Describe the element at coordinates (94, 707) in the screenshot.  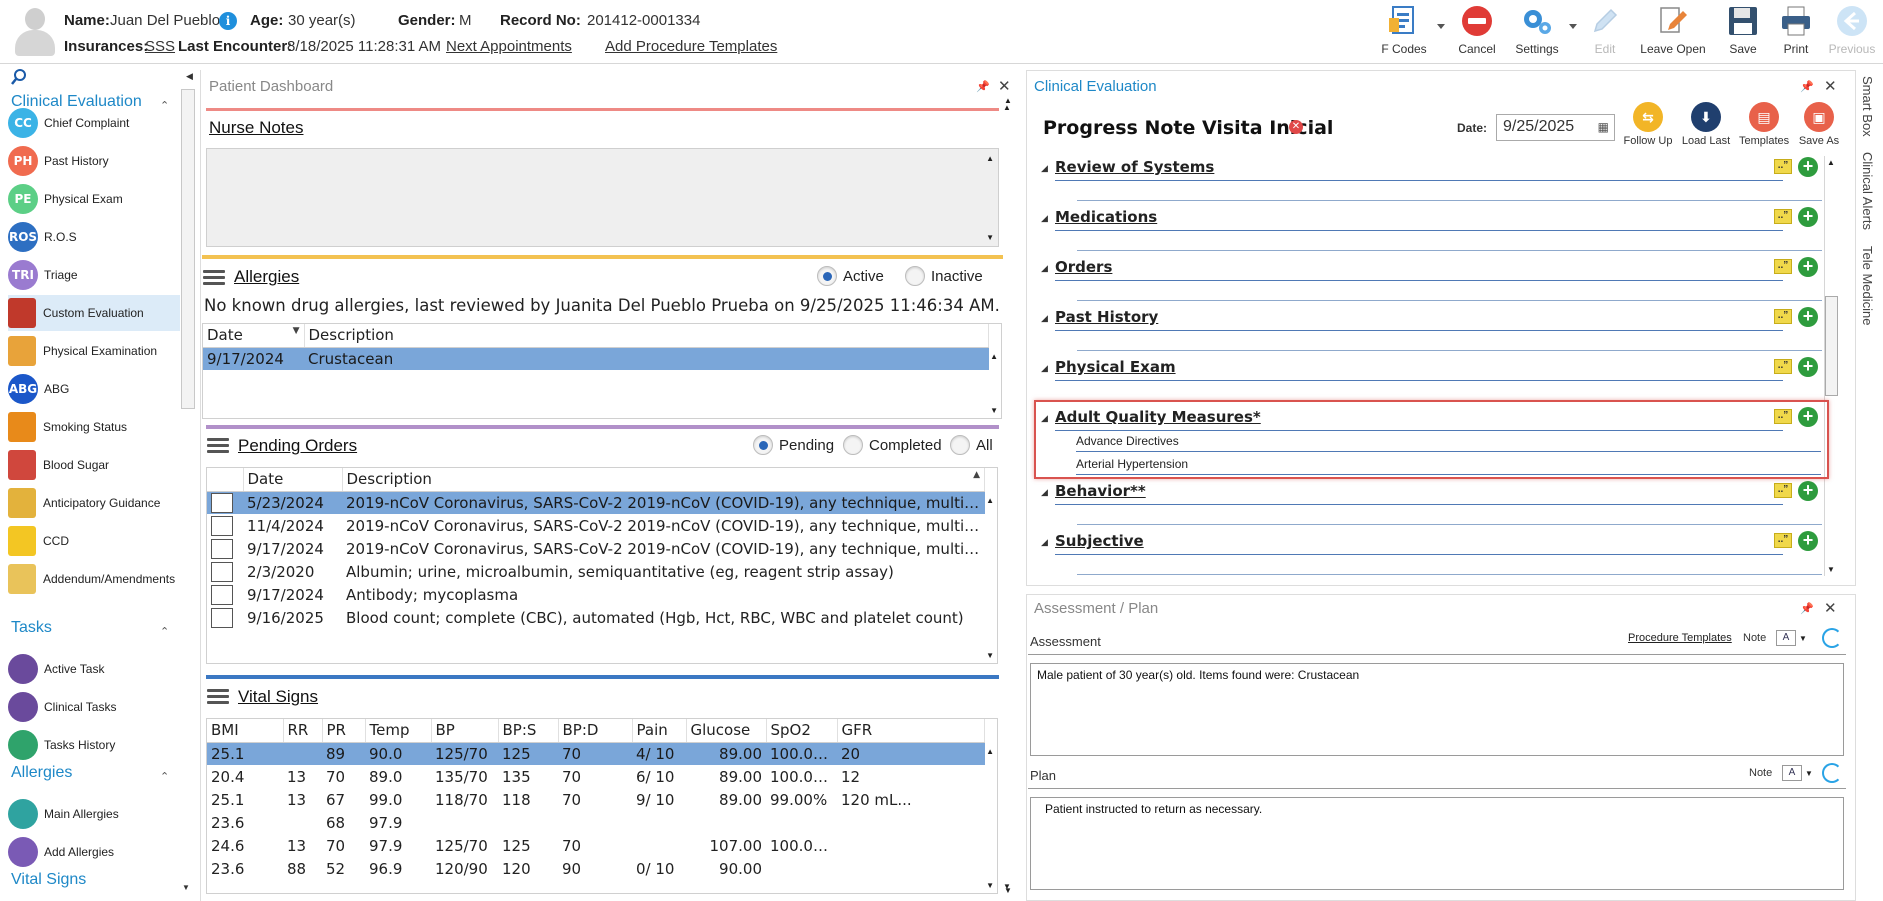
I see `nav-item-clinical-tasks: Clinical Tasks` at that location.